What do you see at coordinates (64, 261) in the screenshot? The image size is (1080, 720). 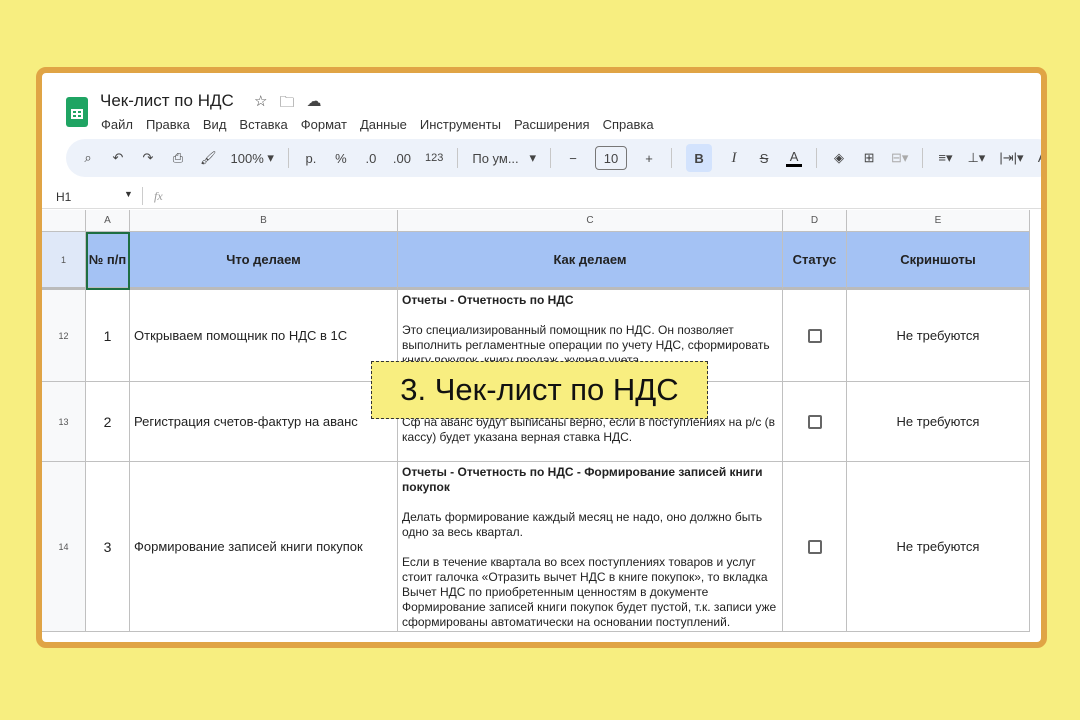 I see `row-header: 1` at bounding box center [64, 261].